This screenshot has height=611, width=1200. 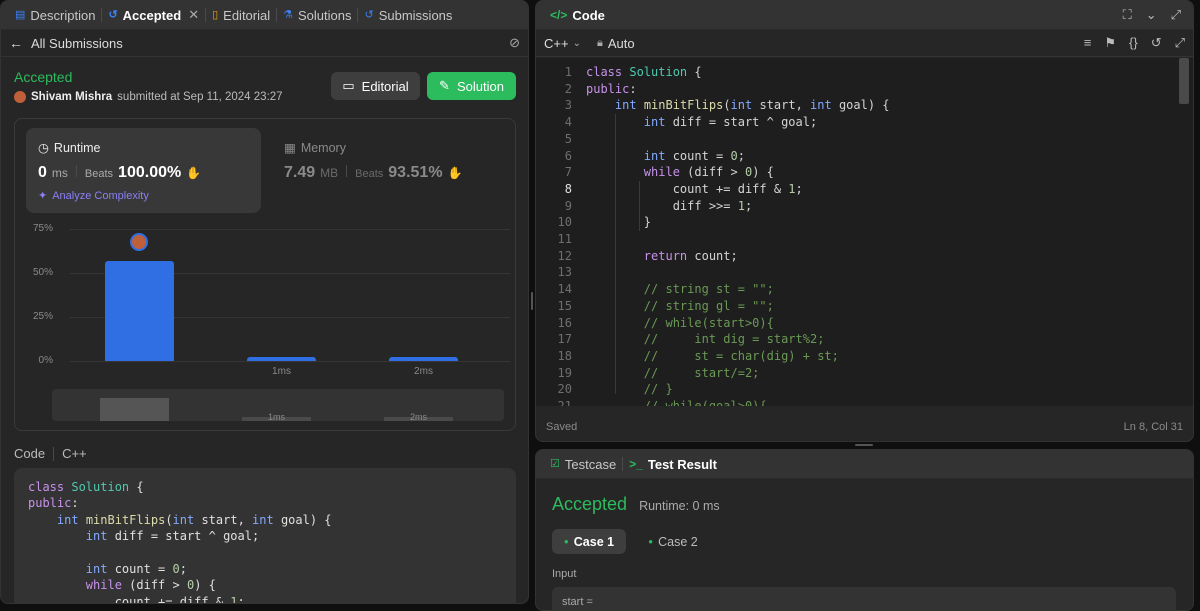 I want to click on tab-submissions-label: Submissions, so click(x=415, y=15).